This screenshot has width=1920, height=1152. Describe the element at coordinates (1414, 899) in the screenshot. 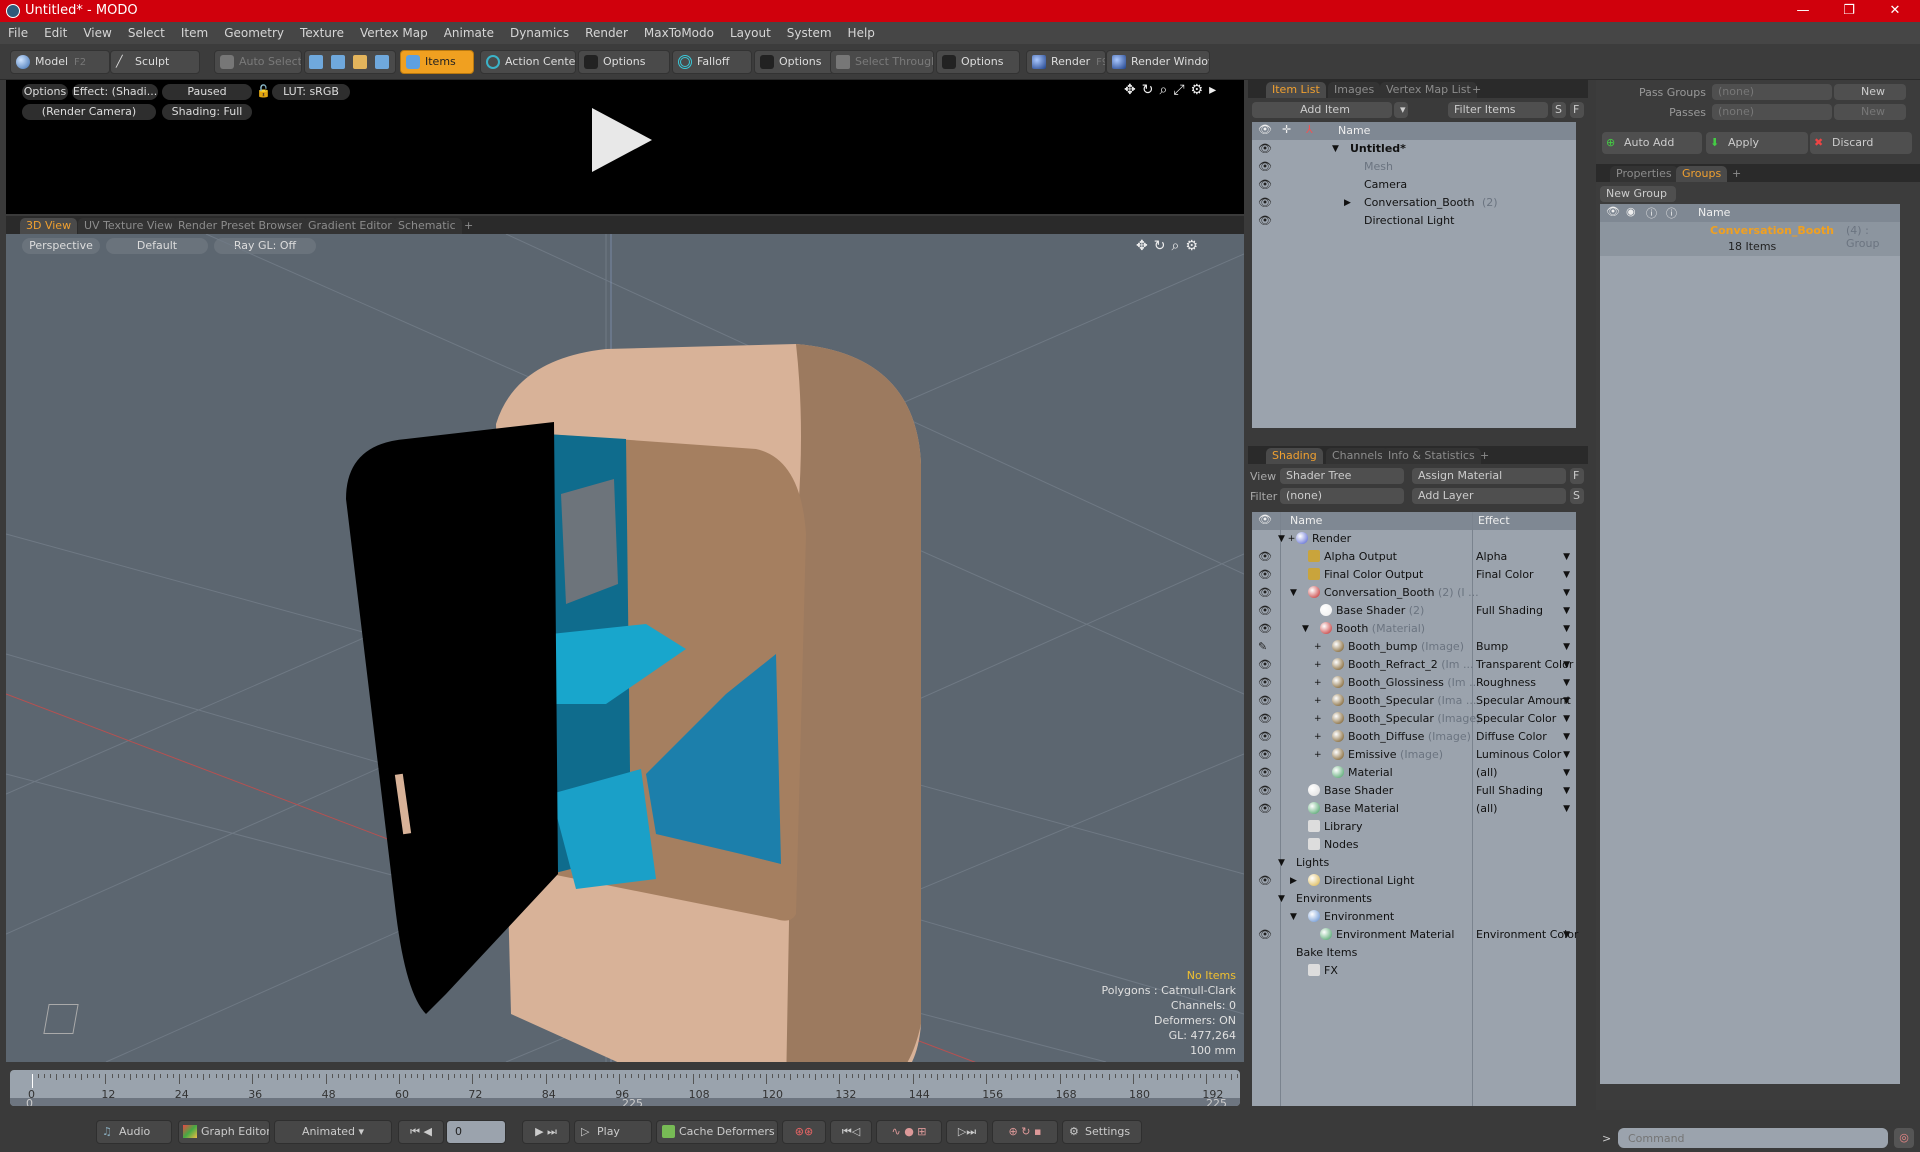

I see `shader-tree-row: ▼ Environments` at that location.